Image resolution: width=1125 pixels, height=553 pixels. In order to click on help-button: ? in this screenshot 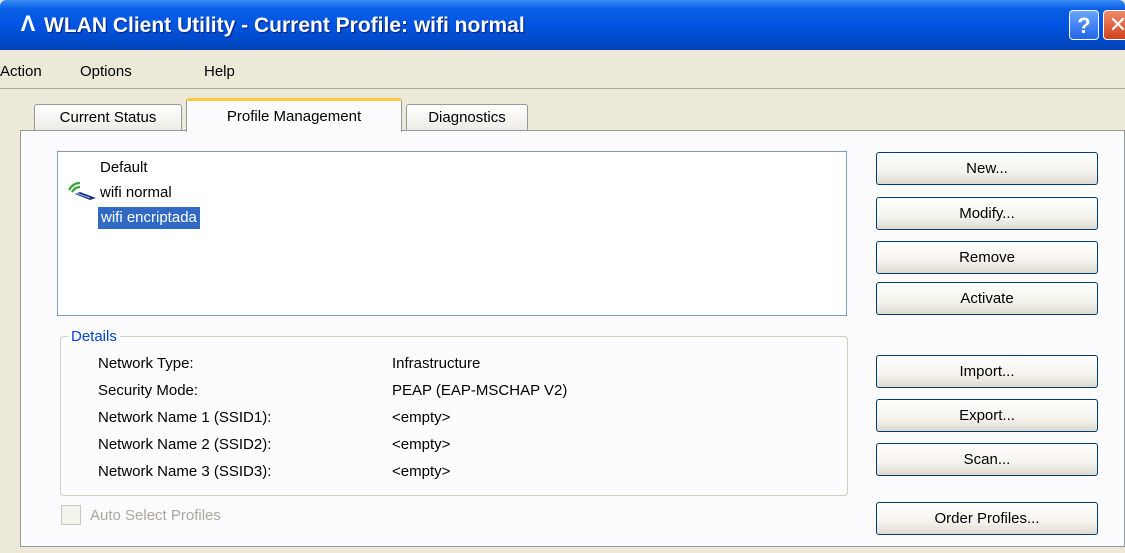, I will do `click(1084, 25)`.